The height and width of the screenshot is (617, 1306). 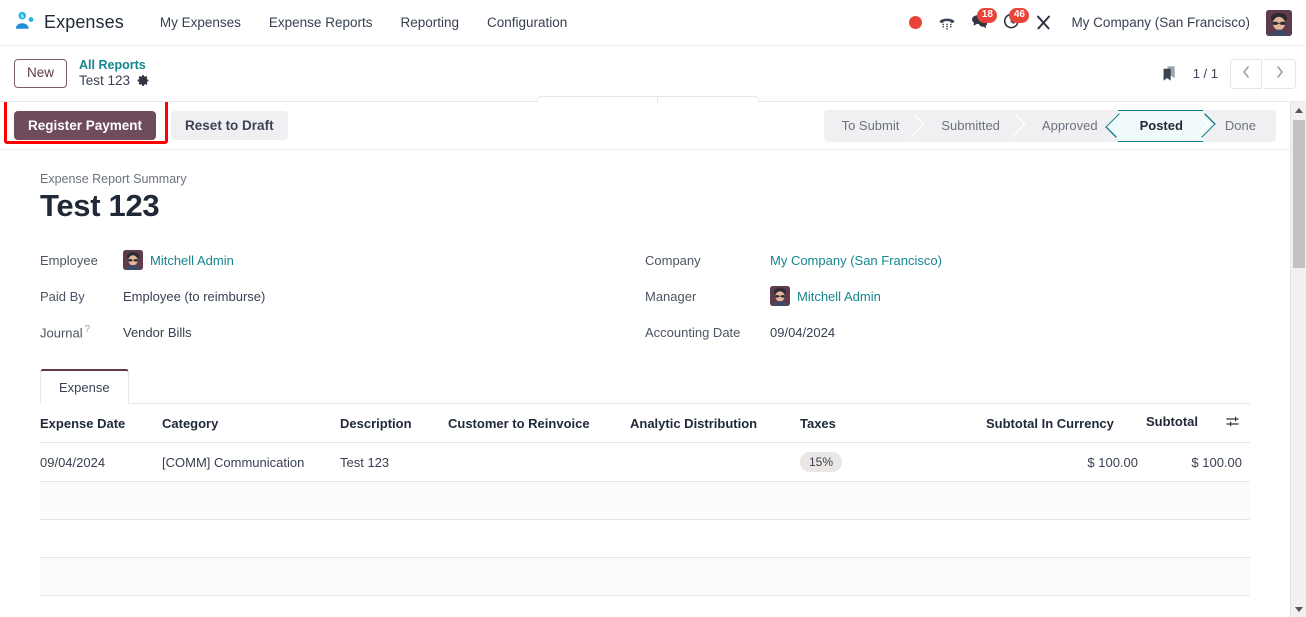 I want to click on status-stage-submitted: Submitted, so click(x=969, y=126).